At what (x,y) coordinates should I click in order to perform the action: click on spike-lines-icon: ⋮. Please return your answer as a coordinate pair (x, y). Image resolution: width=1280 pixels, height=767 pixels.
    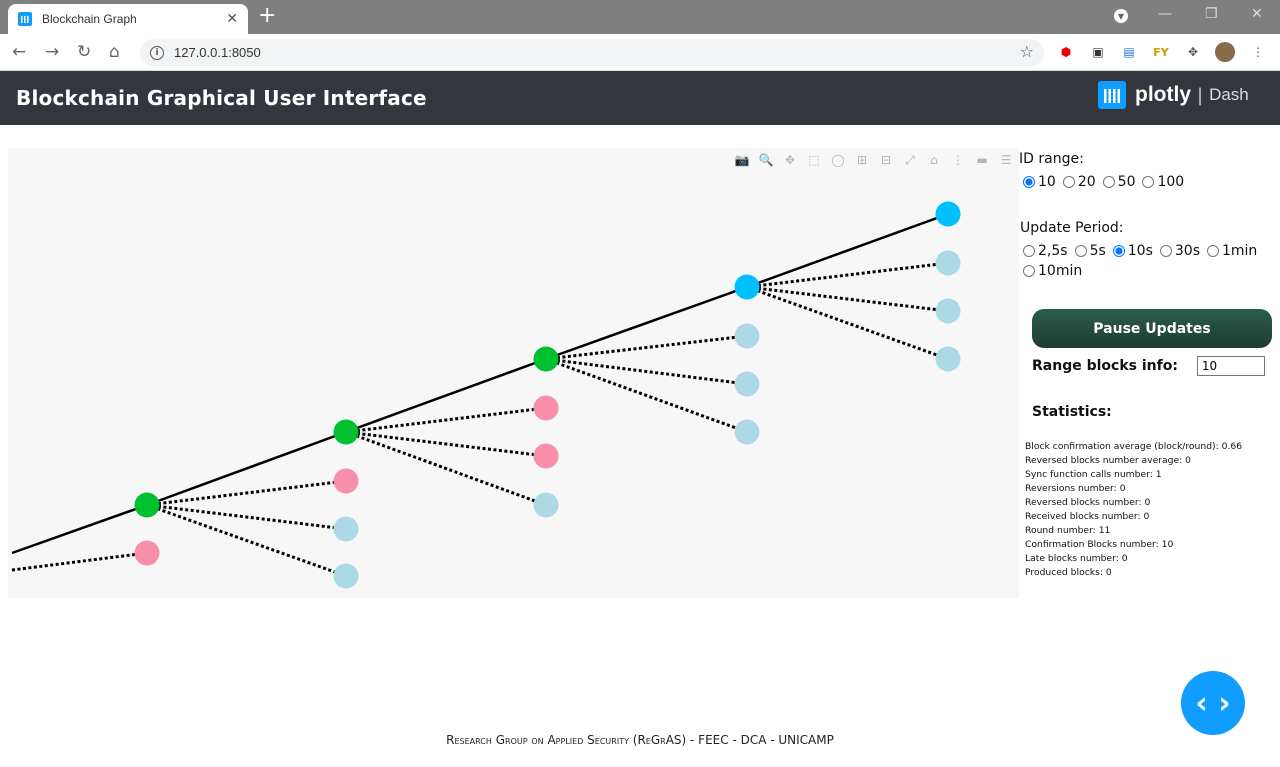
    Looking at the image, I should click on (958, 160).